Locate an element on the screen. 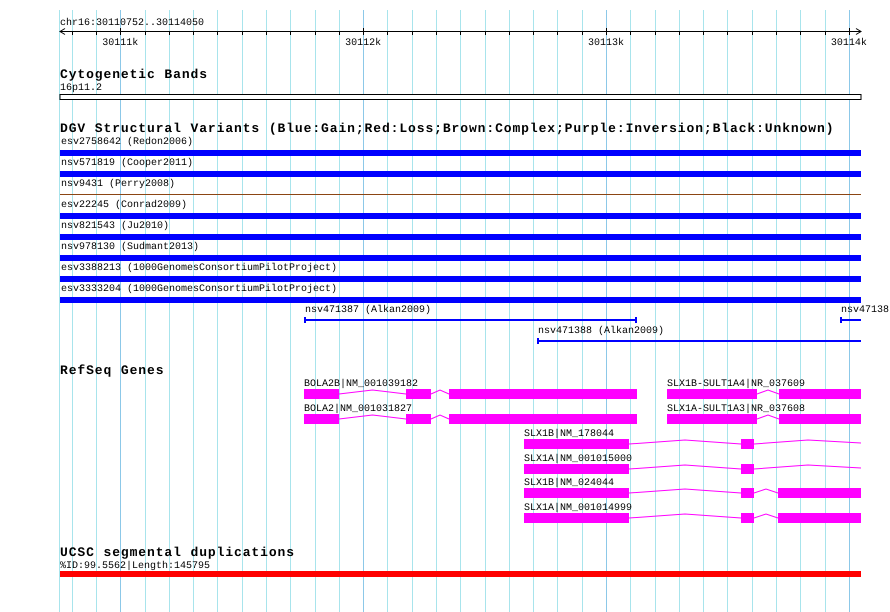  locus-label: chr16:30110752..30114050 is located at coordinates (132, 23).